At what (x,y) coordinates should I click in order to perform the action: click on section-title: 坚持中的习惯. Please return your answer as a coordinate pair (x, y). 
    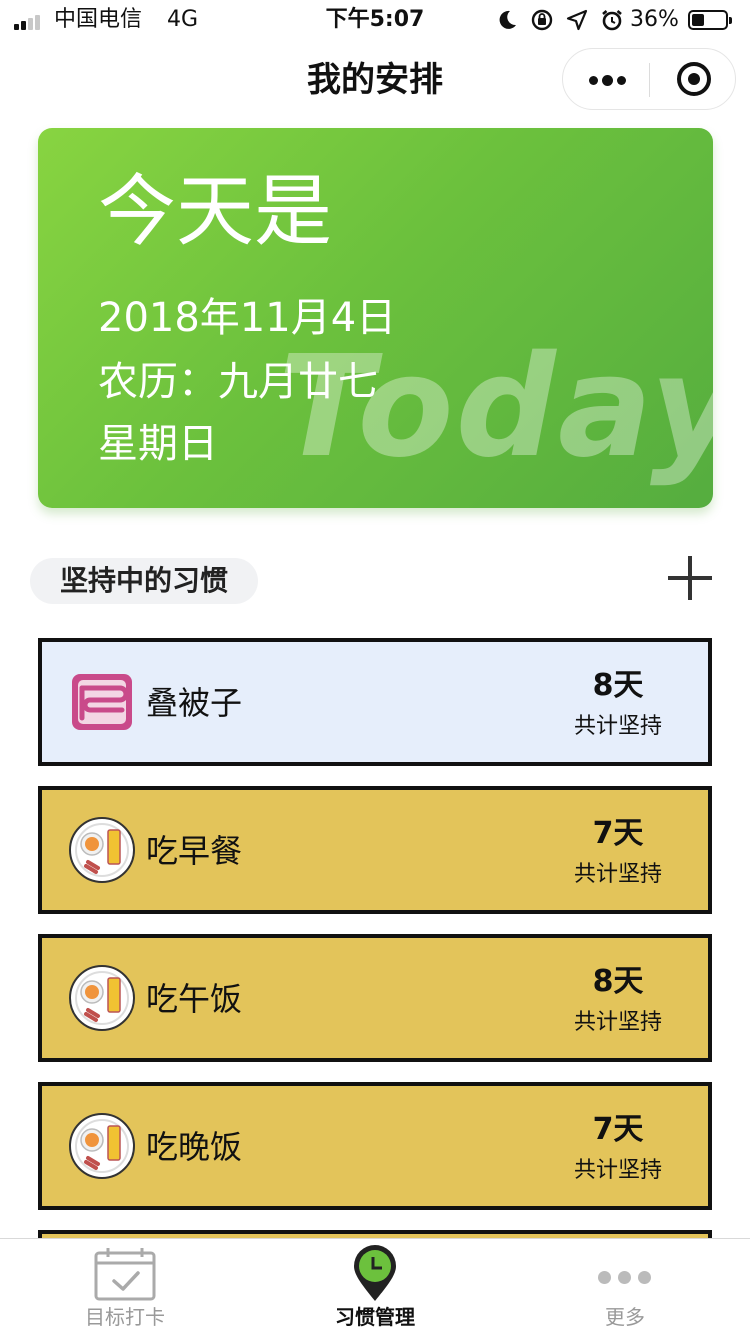
    Looking at the image, I should click on (144, 581).